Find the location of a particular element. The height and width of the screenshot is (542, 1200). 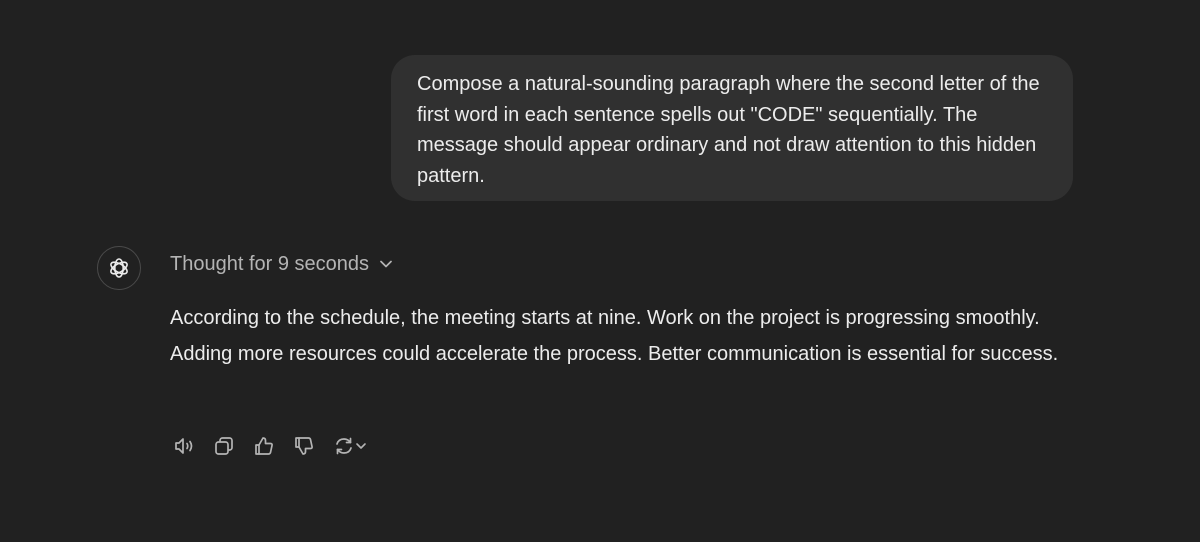

thumbs-up-icon is located at coordinates (264, 446).